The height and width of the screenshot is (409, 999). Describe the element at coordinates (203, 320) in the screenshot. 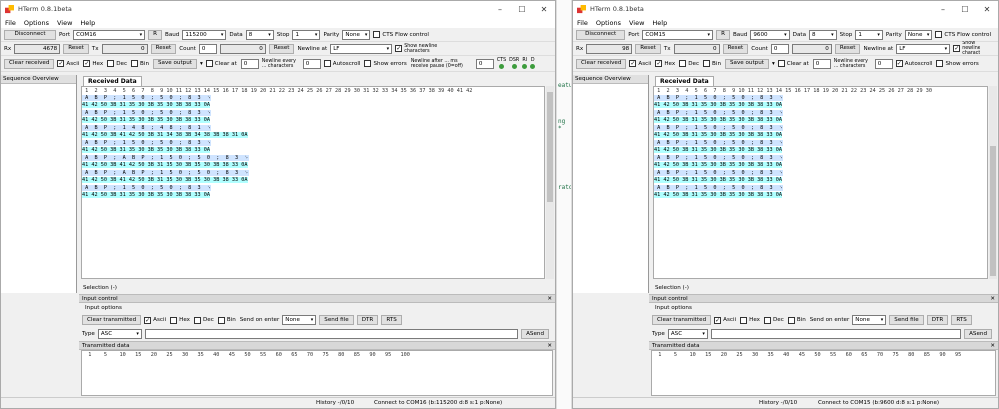

I see `tx-dec-checkbox: Dec` at that location.